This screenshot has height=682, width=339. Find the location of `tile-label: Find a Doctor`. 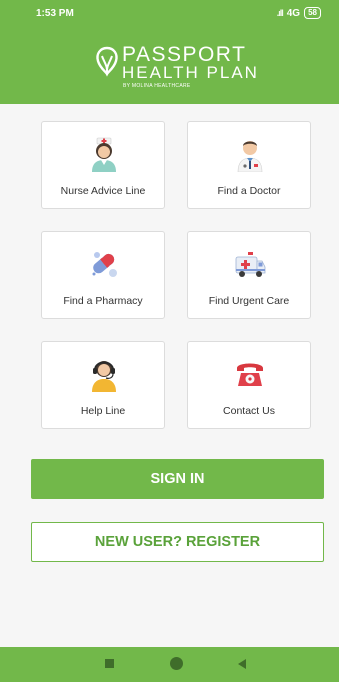

tile-label: Find a Doctor is located at coordinates (249, 191).